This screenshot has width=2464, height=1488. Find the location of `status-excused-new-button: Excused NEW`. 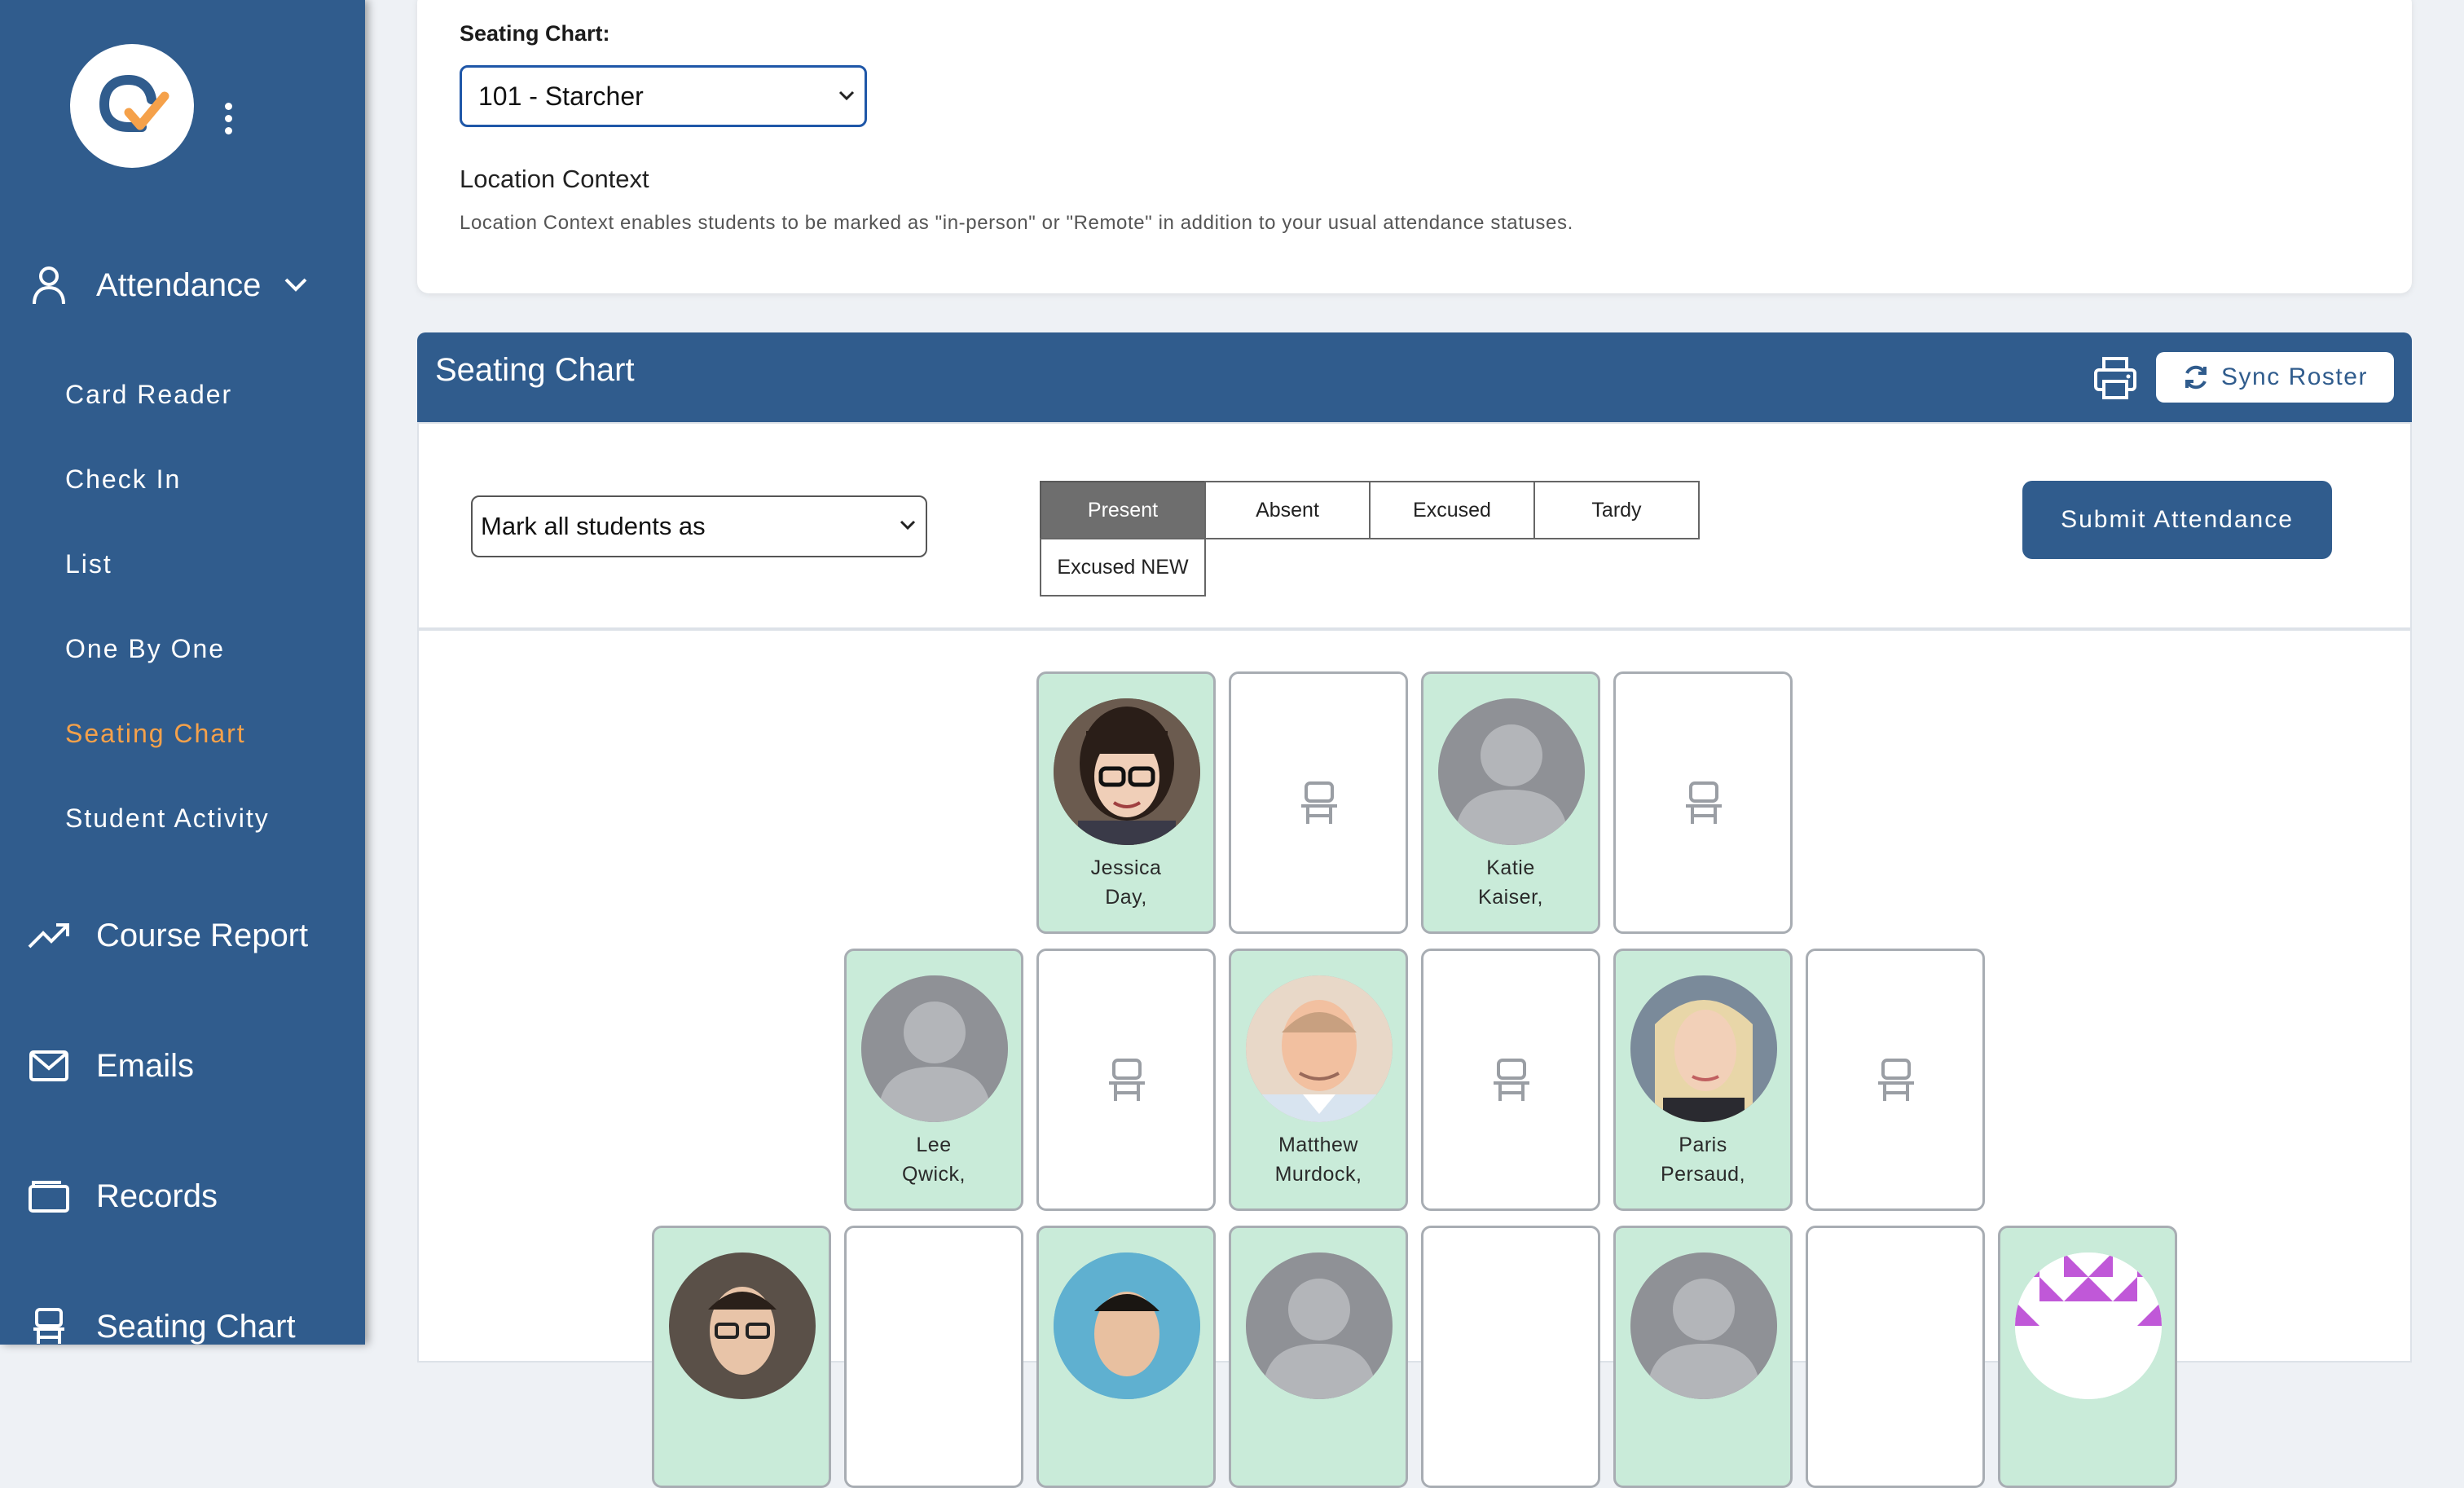

status-excused-new-button: Excused NEW is located at coordinates (1123, 567).